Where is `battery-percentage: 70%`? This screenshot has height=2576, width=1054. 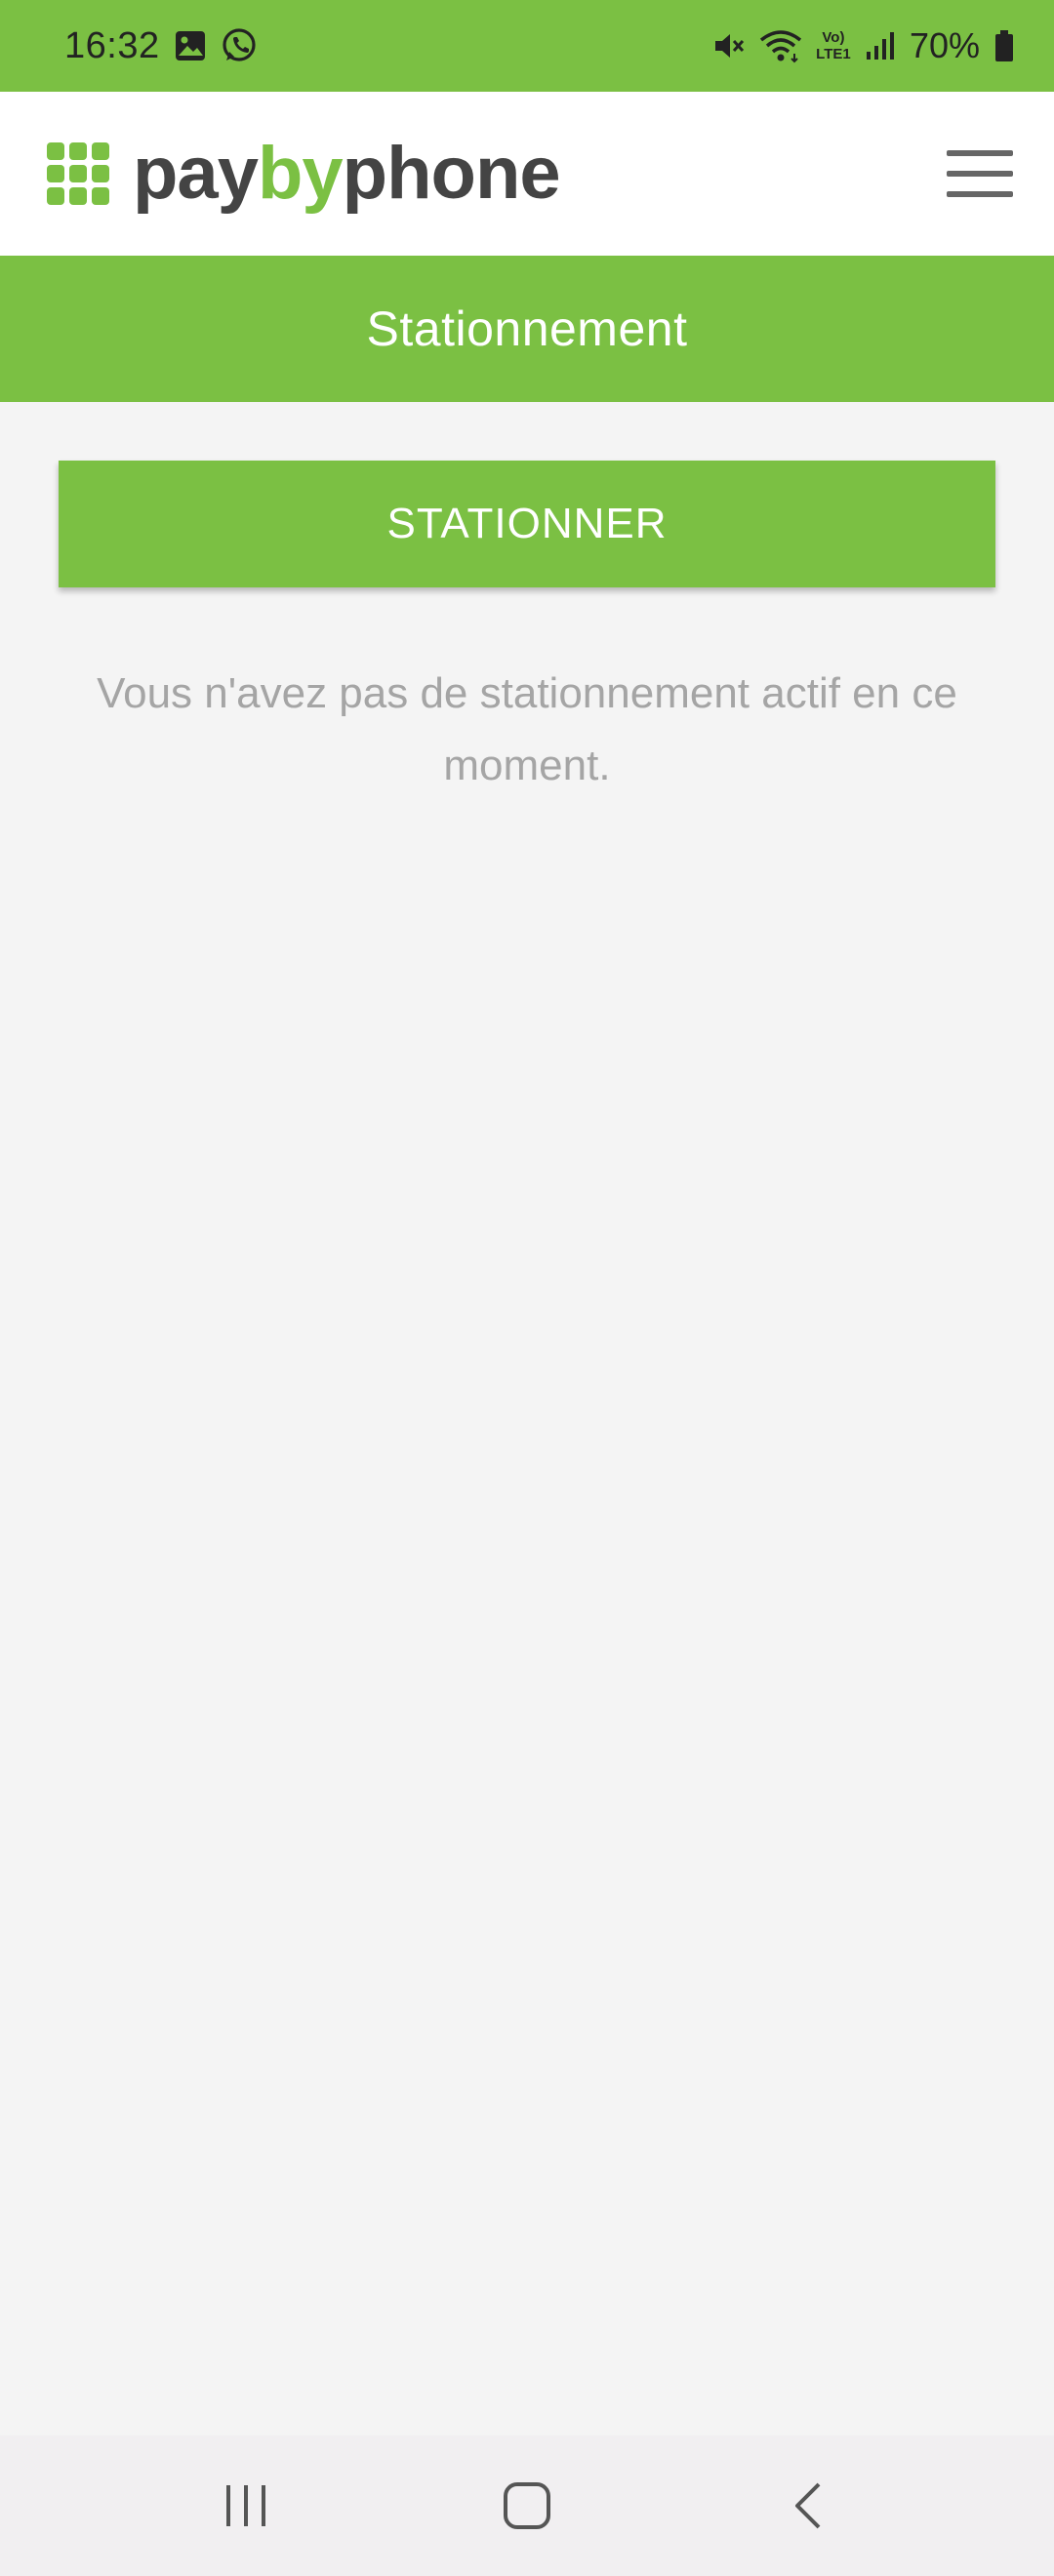 battery-percentage: 70% is located at coordinates (944, 45).